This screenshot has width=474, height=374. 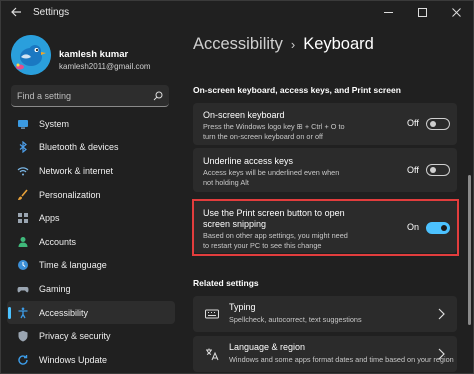 What do you see at coordinates (438, 170) in the screenshot?
I see `underline-access-keys-toggle` at bounding box center [438, 170].